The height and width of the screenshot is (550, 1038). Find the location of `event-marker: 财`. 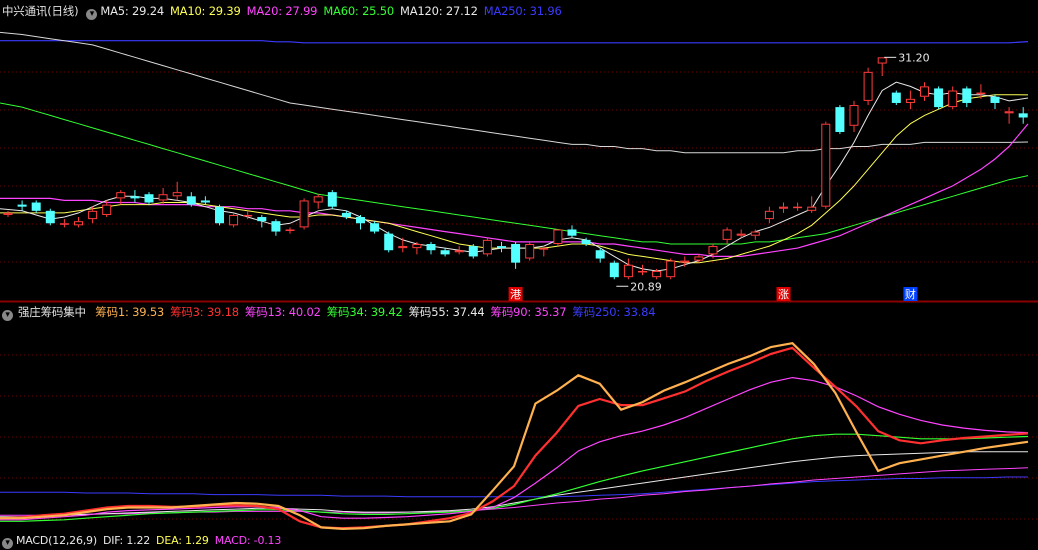

event-marker: 财 is located at coordinates (910, 294).